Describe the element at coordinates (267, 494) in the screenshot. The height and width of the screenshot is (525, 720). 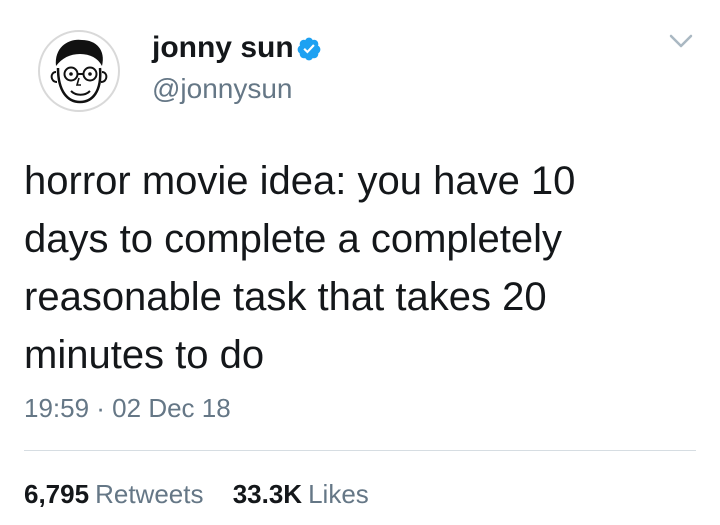
I see `likes-count: 33.3K` at that location.